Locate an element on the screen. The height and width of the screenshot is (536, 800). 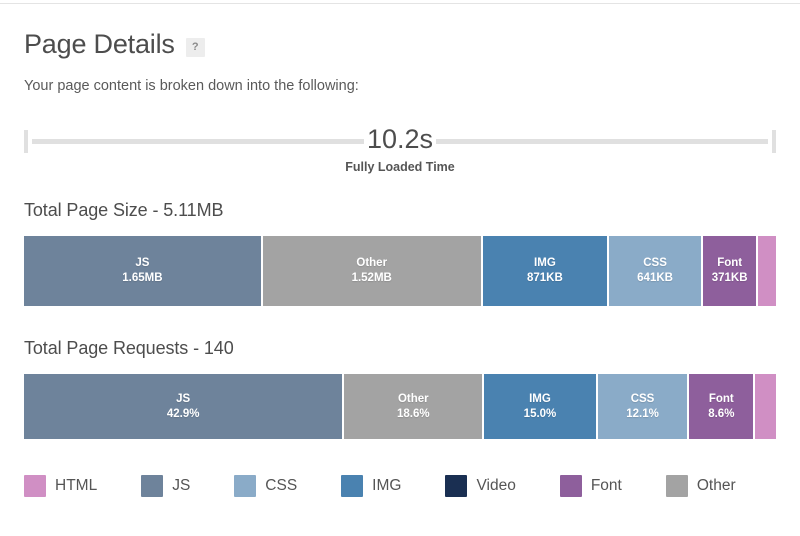
legend-label: CSS is located at coordinates (281, 485).